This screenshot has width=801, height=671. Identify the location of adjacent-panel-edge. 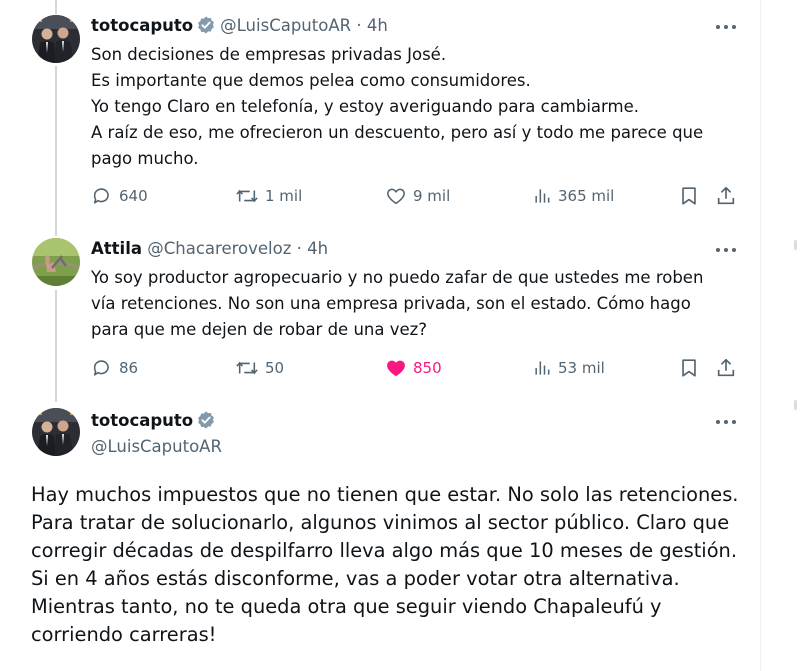
(795, 335).